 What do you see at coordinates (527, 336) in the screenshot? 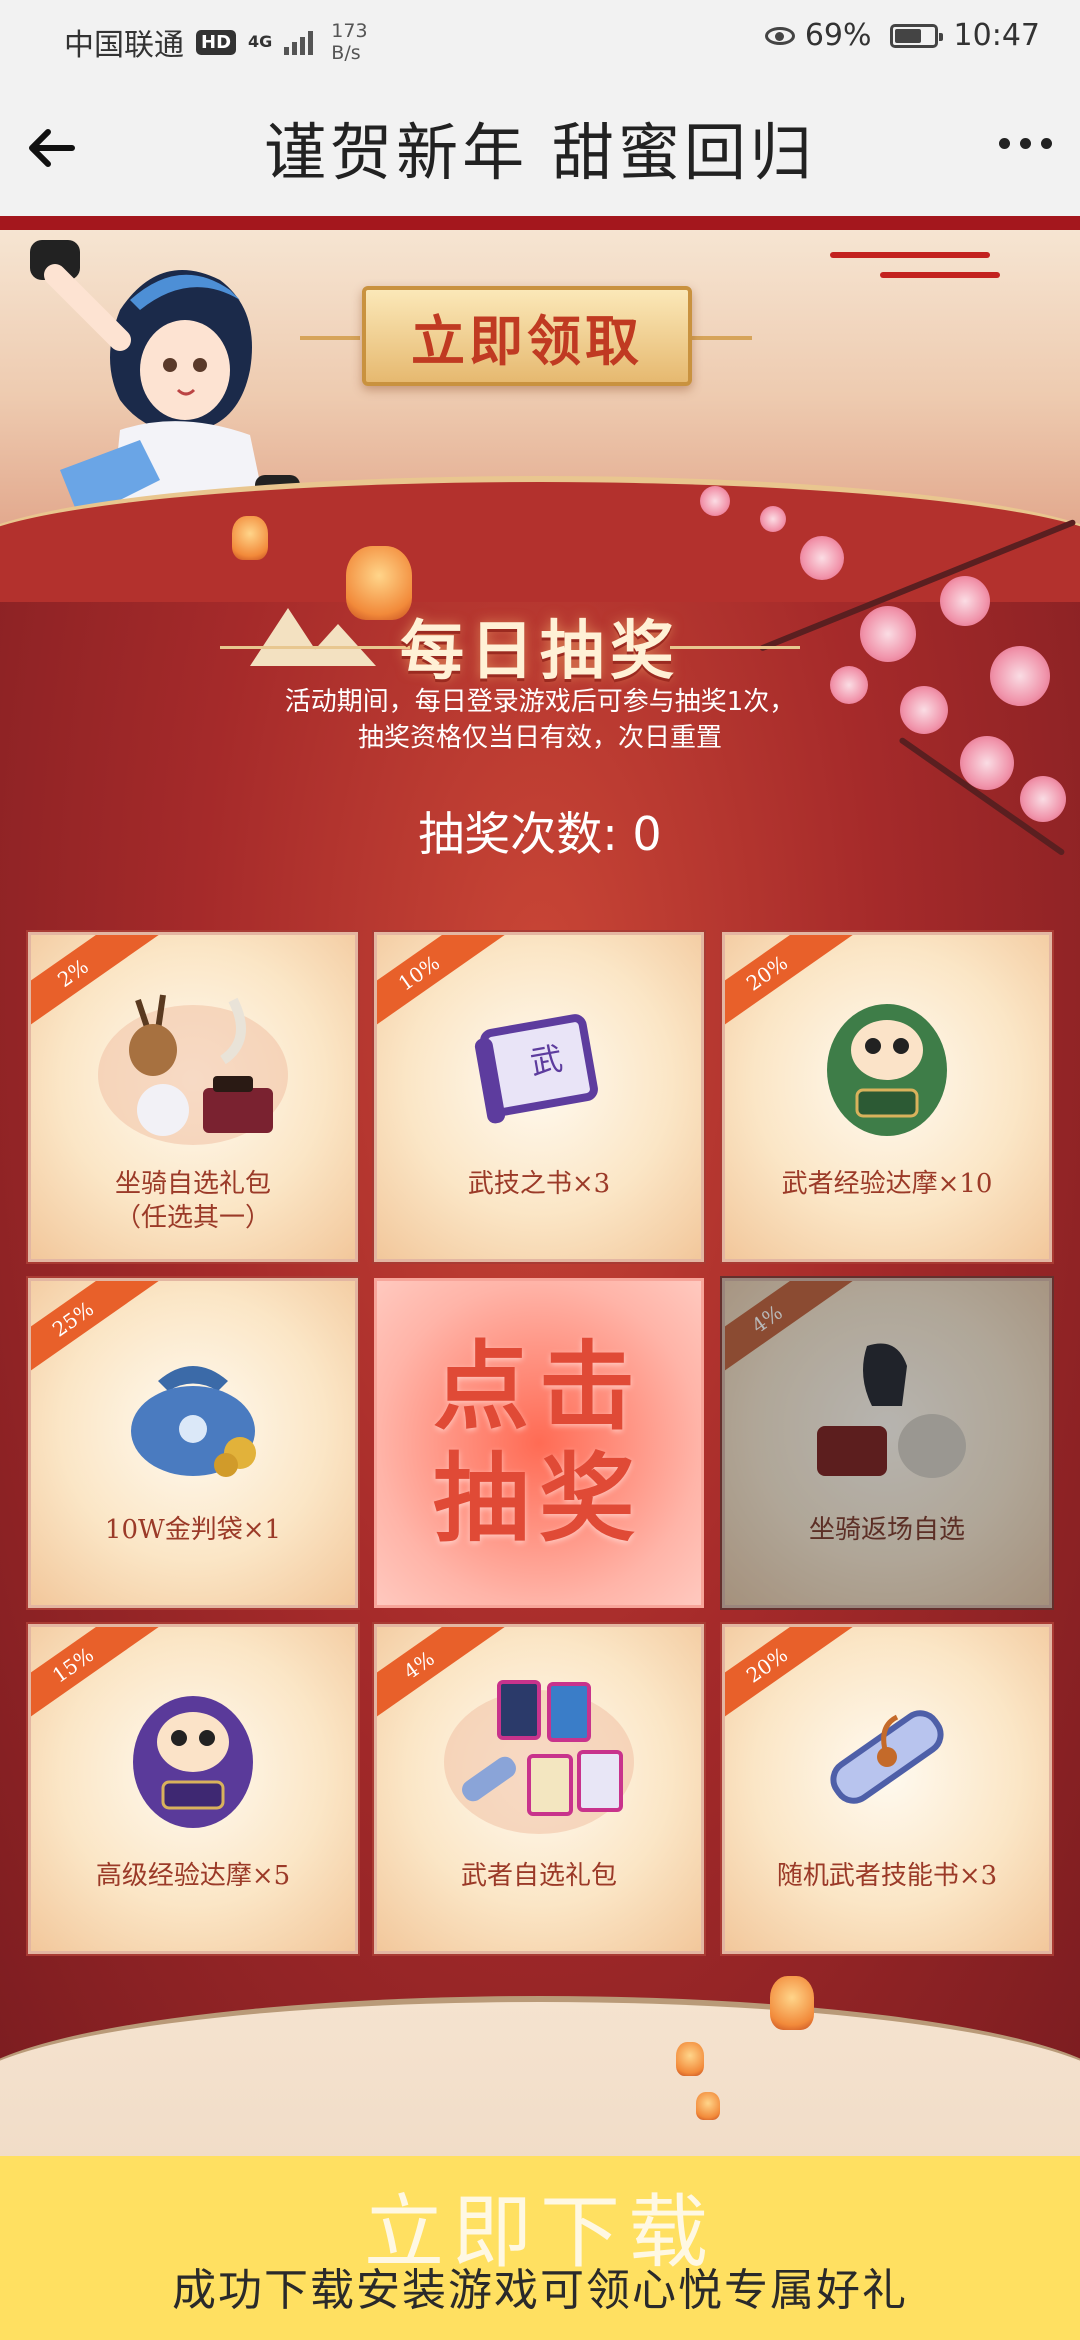
I see `claim-now-button: 立即领取` at bounding box center [527, 336].